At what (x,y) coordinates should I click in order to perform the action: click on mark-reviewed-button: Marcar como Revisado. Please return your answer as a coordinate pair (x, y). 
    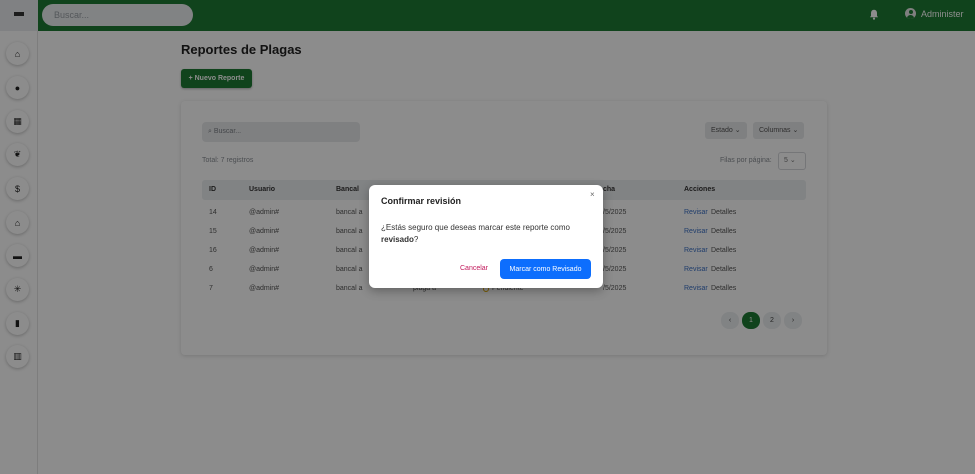
    Looking at the image, I should click on (545, 269).